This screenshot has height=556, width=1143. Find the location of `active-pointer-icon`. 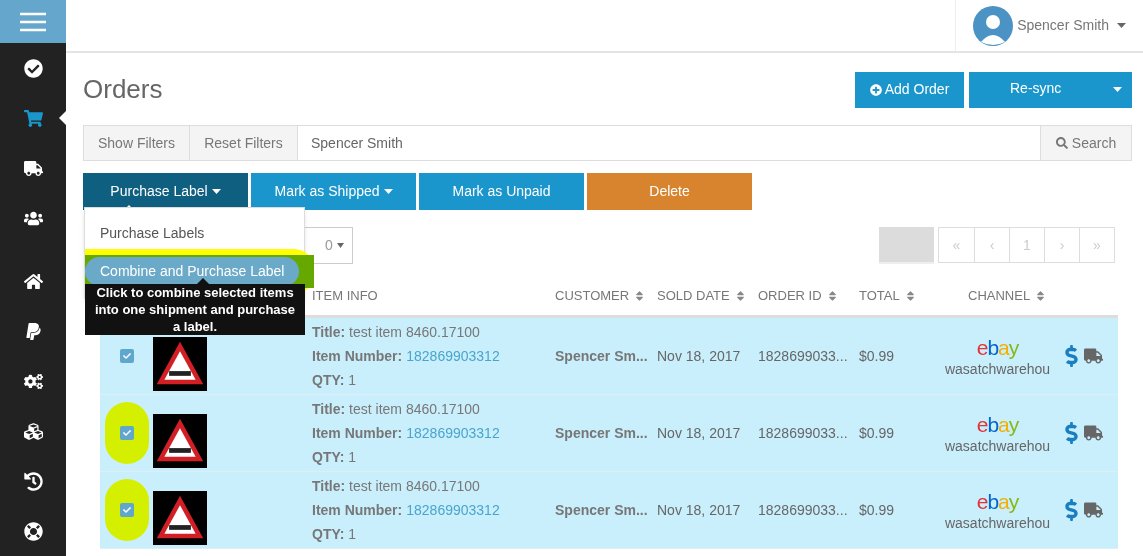

active-pointer-icon is located at coordinates (62, 118).